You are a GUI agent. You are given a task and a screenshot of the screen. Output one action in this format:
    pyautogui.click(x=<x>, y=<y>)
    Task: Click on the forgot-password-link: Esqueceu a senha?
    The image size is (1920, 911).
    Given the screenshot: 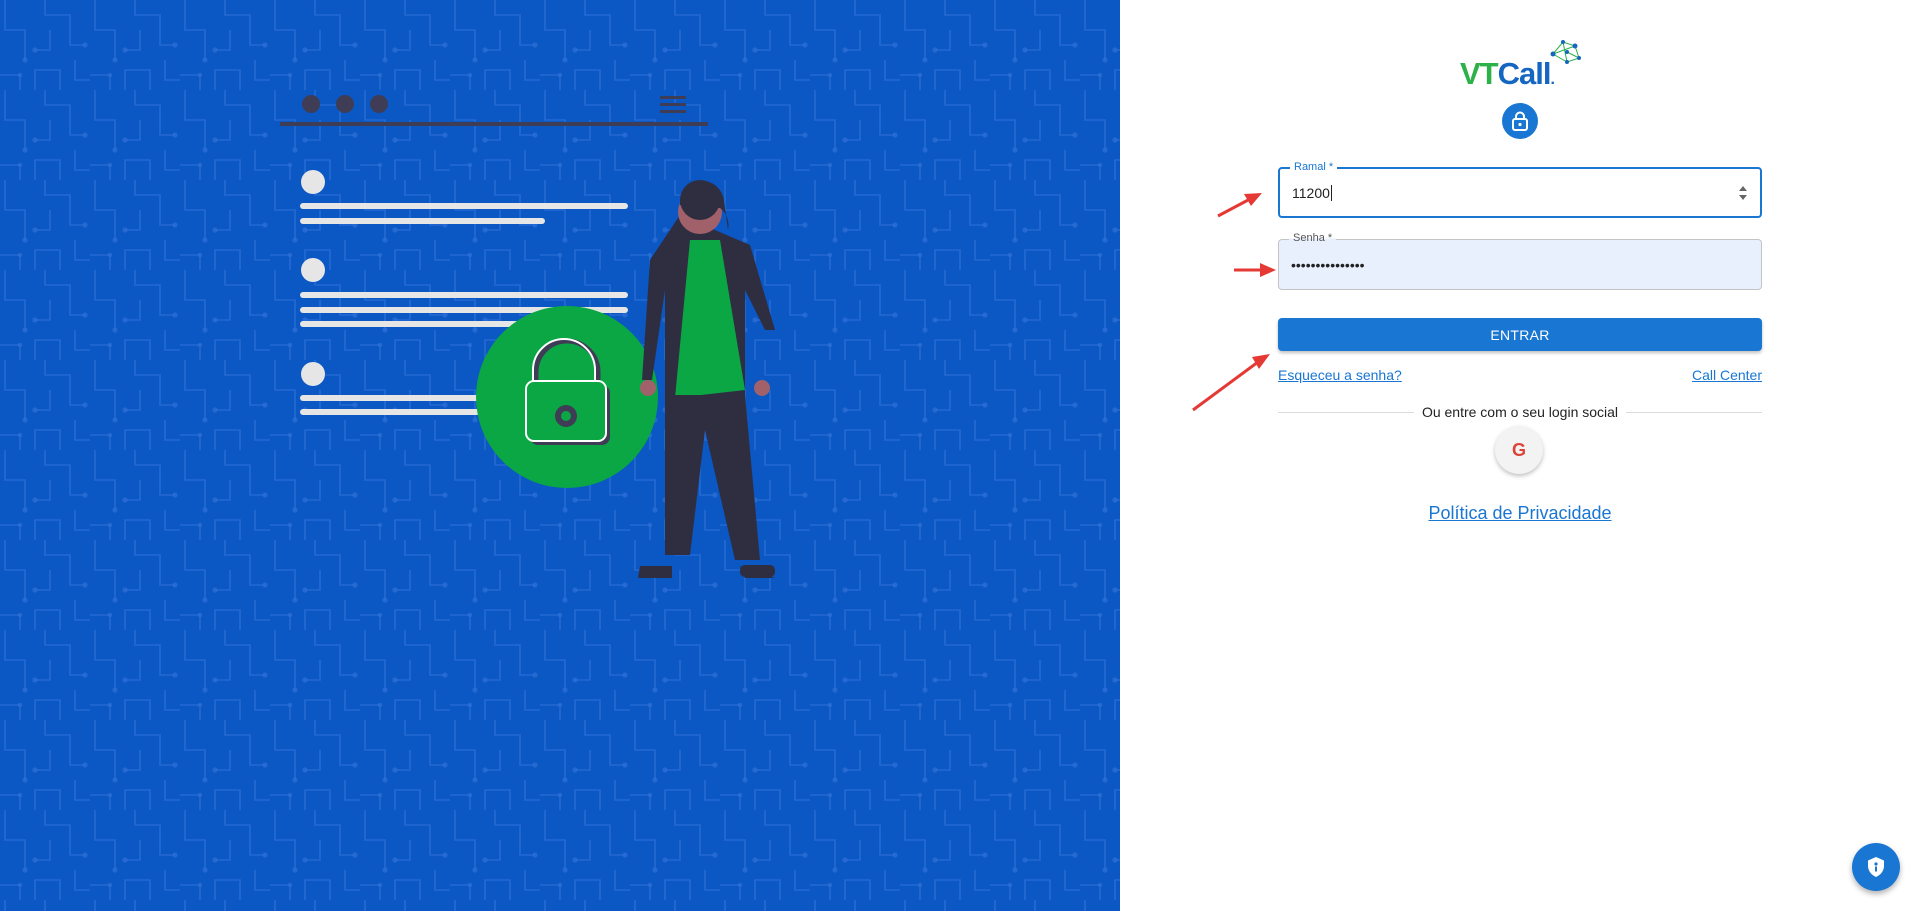 What is the action you would take?
    pyautogui.click(x=1340, y=375)
    